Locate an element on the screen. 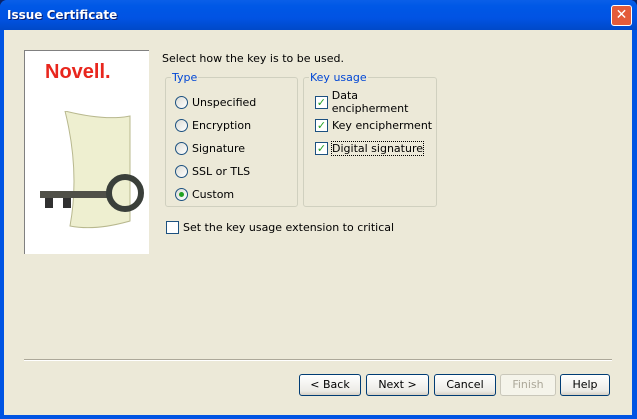 The height and width of the screenshot is (419, 637). checkbox-digital-signature: ✓ Digital signature is located at coordinates (369, 148).